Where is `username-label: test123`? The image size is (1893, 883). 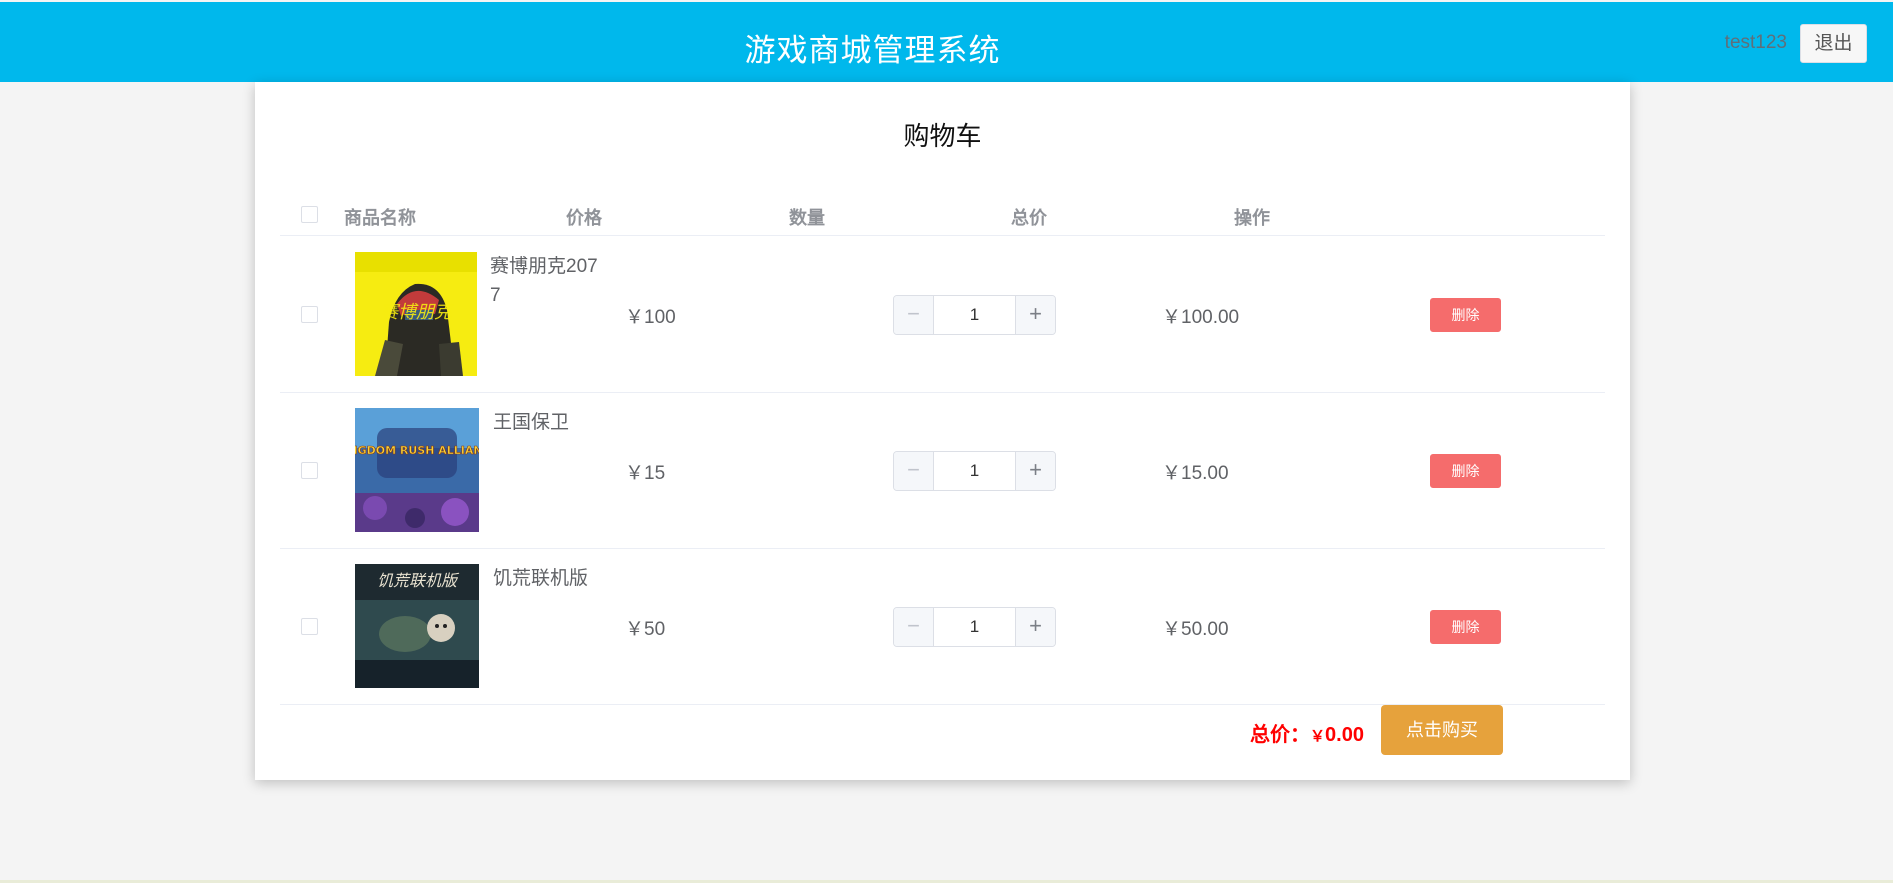
username-label: test123 is located at coordinates (1755, 42).